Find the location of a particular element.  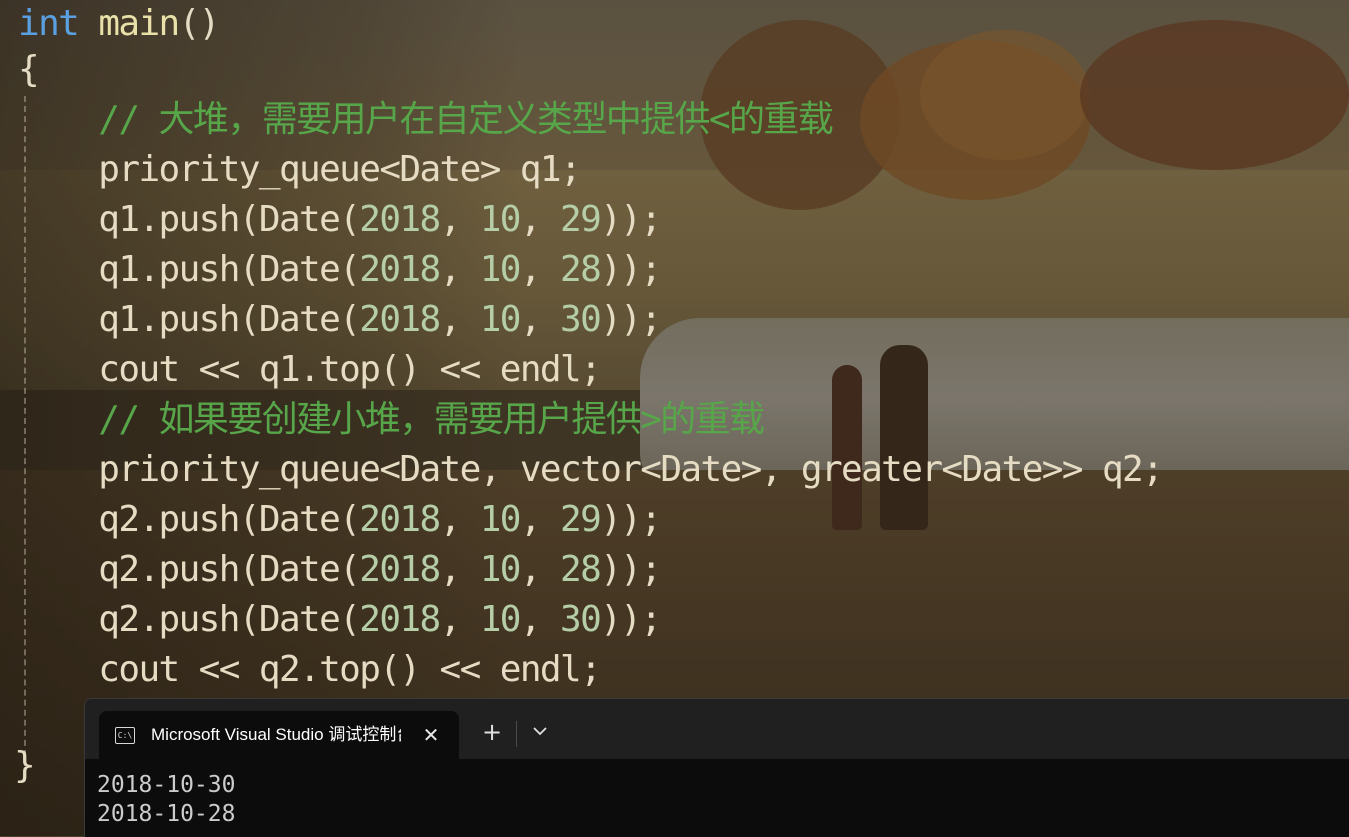

code-line: { is located at coordinates (29, 70).